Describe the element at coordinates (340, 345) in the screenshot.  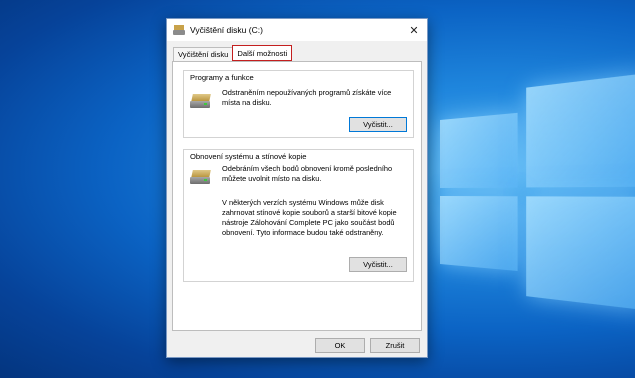
I see `ok-button: OK` at that location.